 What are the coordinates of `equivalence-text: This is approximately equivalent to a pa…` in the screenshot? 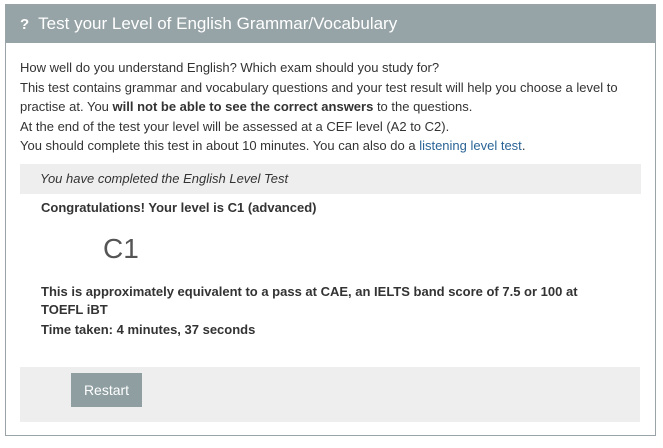 It's located at (309, 300).